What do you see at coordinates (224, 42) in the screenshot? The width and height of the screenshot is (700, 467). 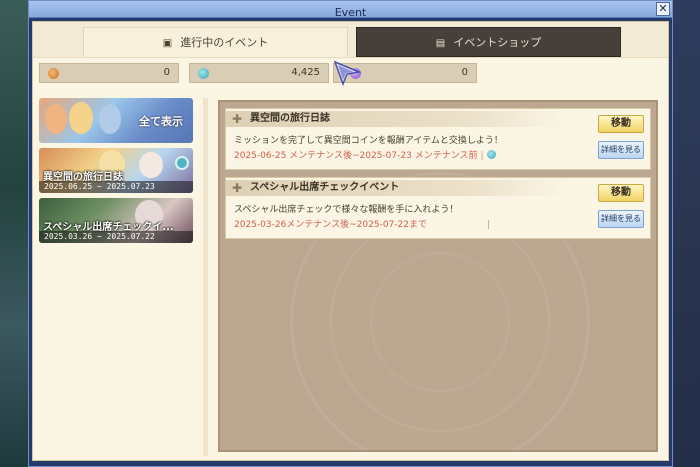 I see `tab-label: 進行中のイベント` at bounding box center [224, 42].